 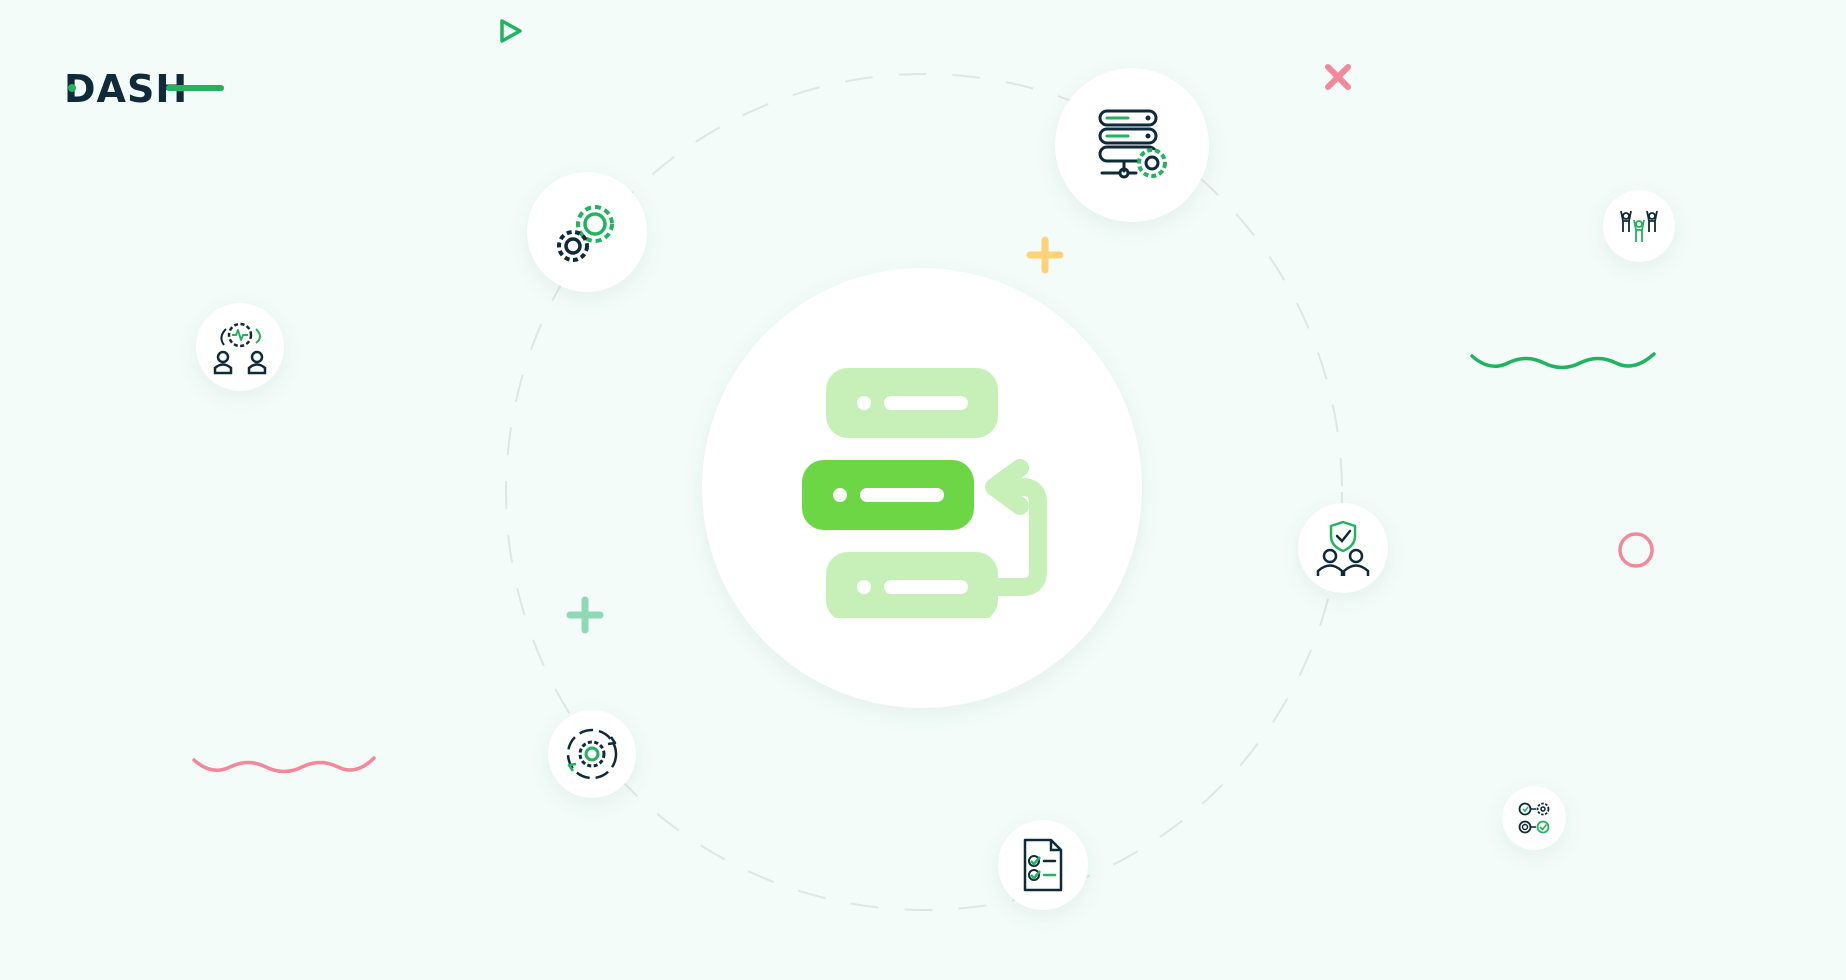 What do you see at coordinates (284, 765) in the screenshot?
I see `wave-pink-icon` at bounding box center [284, 765].